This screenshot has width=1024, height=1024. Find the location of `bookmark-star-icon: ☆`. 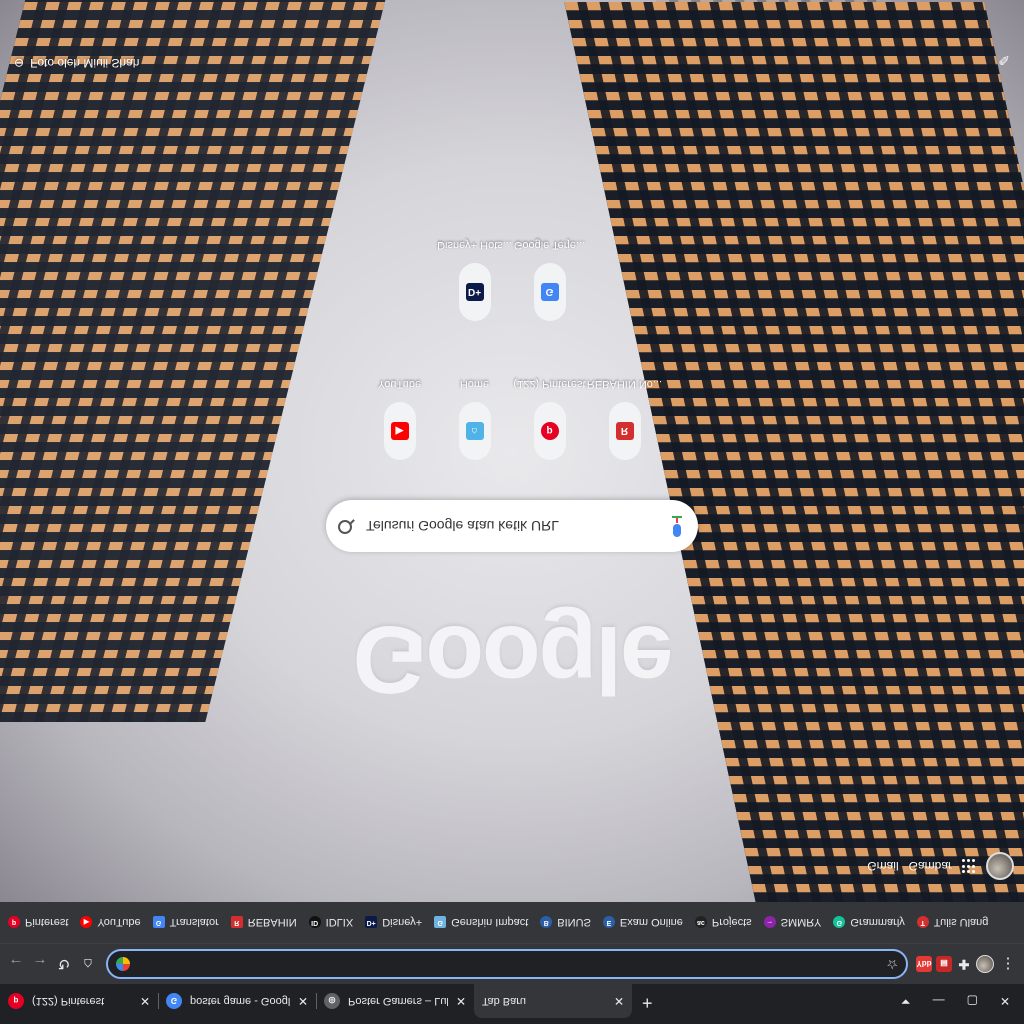

bookmark-star-icon: ☆ is located at coordinates (892, 964).